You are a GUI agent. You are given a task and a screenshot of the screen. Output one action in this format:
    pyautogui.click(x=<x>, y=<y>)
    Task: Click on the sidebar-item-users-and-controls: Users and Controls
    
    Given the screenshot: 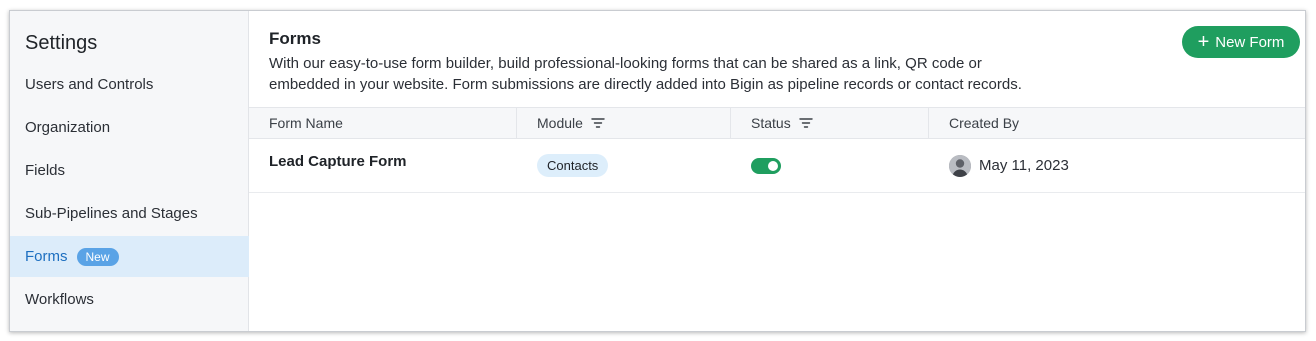 What is the action you would take?
    pyautogui.click(x=129, y=84)
    